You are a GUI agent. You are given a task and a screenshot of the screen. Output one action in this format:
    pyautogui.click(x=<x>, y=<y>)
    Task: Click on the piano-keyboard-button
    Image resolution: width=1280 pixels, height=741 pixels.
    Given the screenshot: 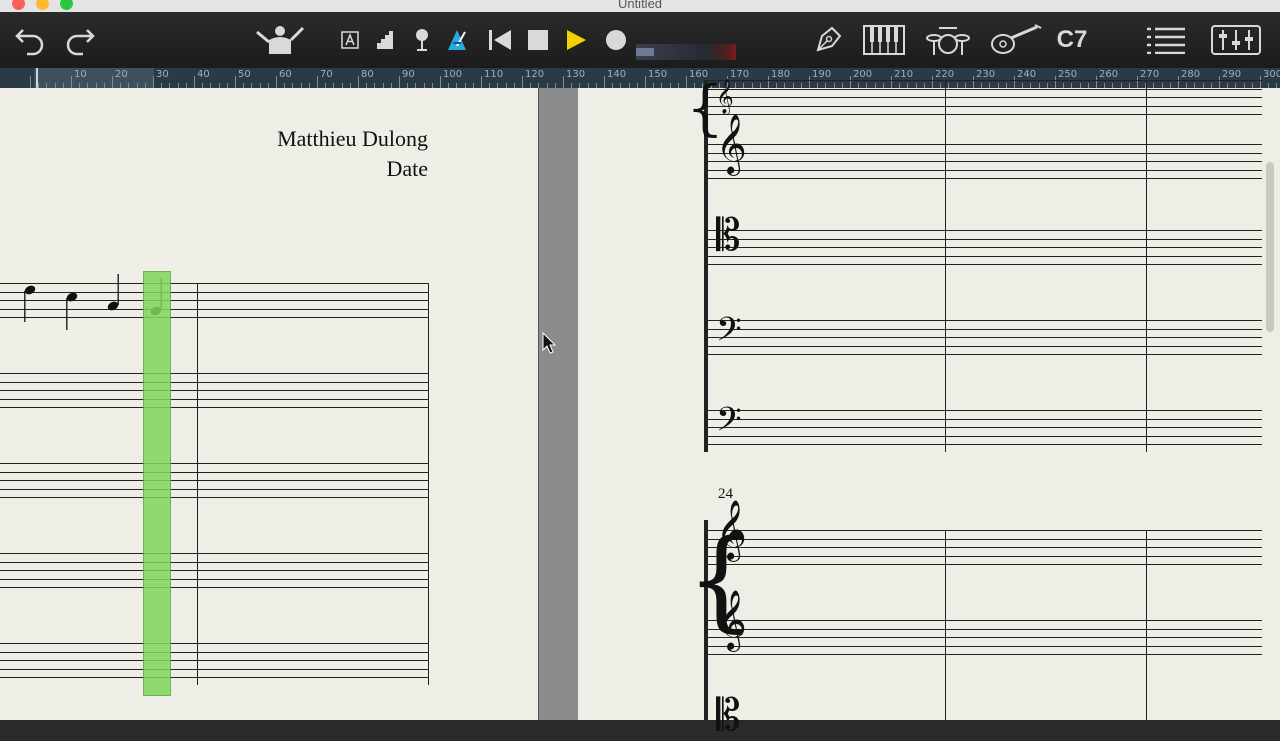 What is the action you would take?
    pyautogui.click(x=884, y=40)
    